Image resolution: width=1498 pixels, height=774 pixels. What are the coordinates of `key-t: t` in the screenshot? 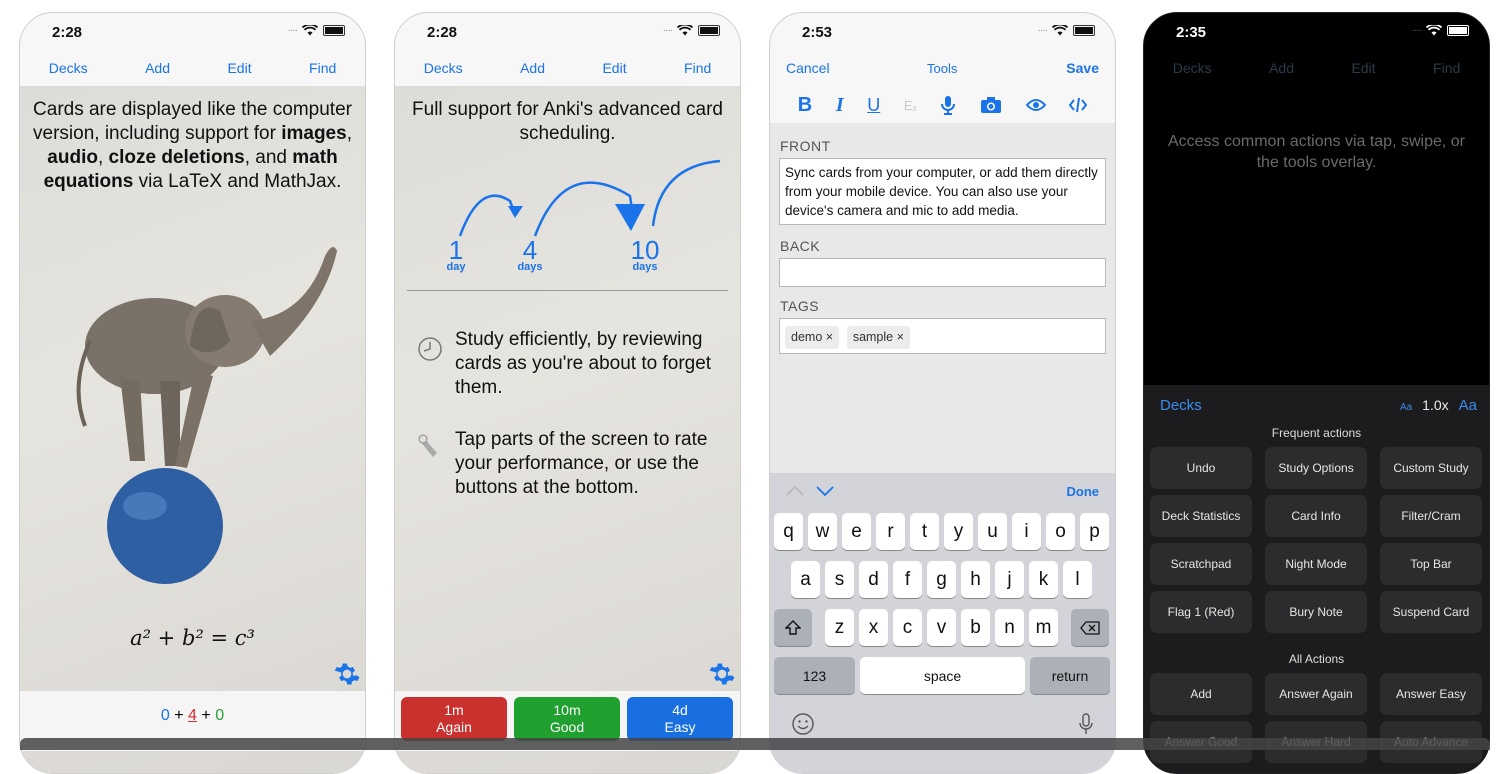 It's located at (924, 531).